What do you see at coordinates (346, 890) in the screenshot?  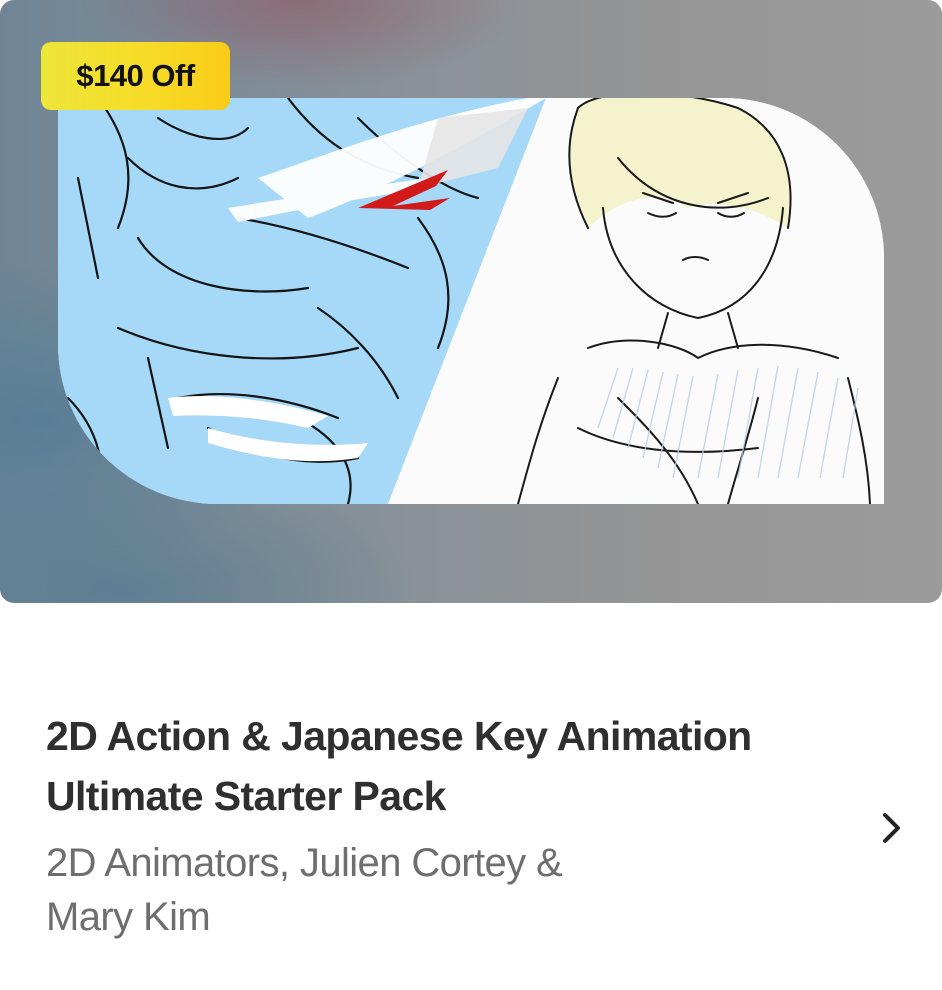 I see `course-authors: 2D Animators, Julien Cortey & Mary Kim` at bounding box center [346, 890].